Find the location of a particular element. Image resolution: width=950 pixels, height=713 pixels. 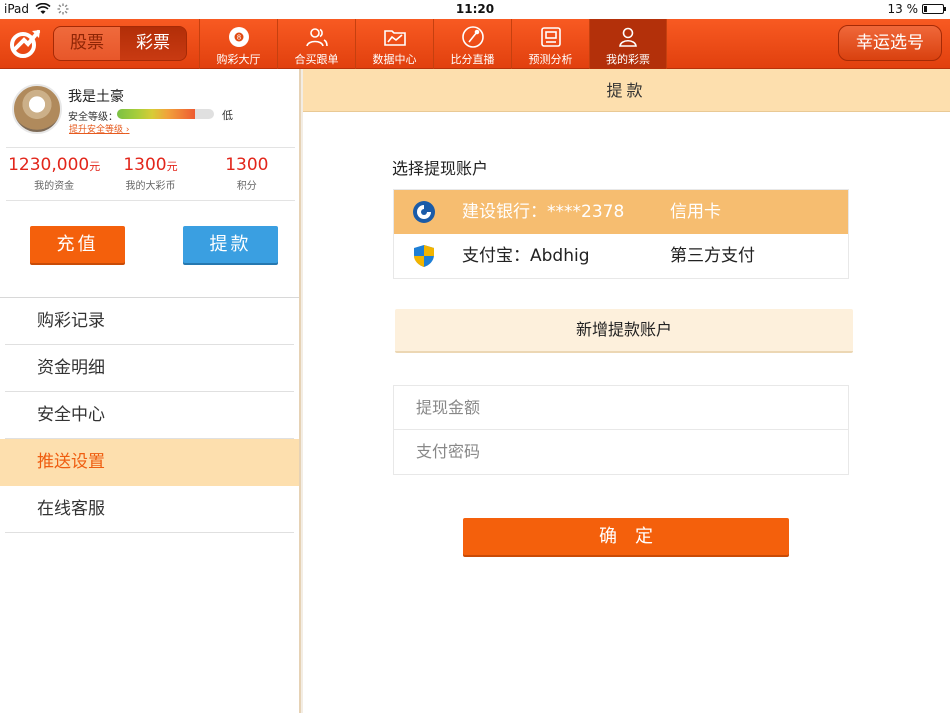

segment-stocks: 股票 is located at coordinates (87, 43).